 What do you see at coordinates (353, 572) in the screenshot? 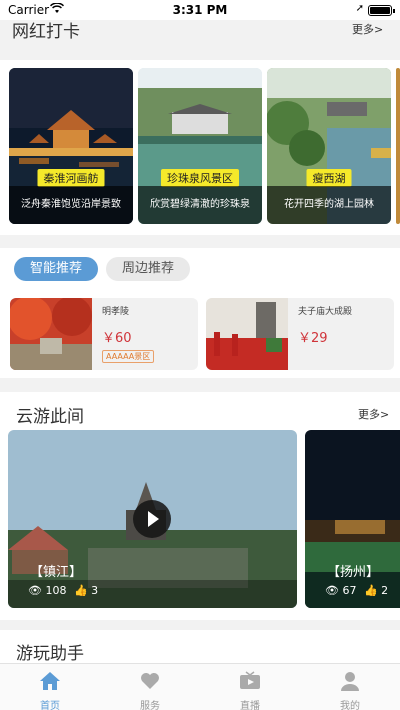
I see `video-label: 【扬州】` at bounding box center [353, 572].